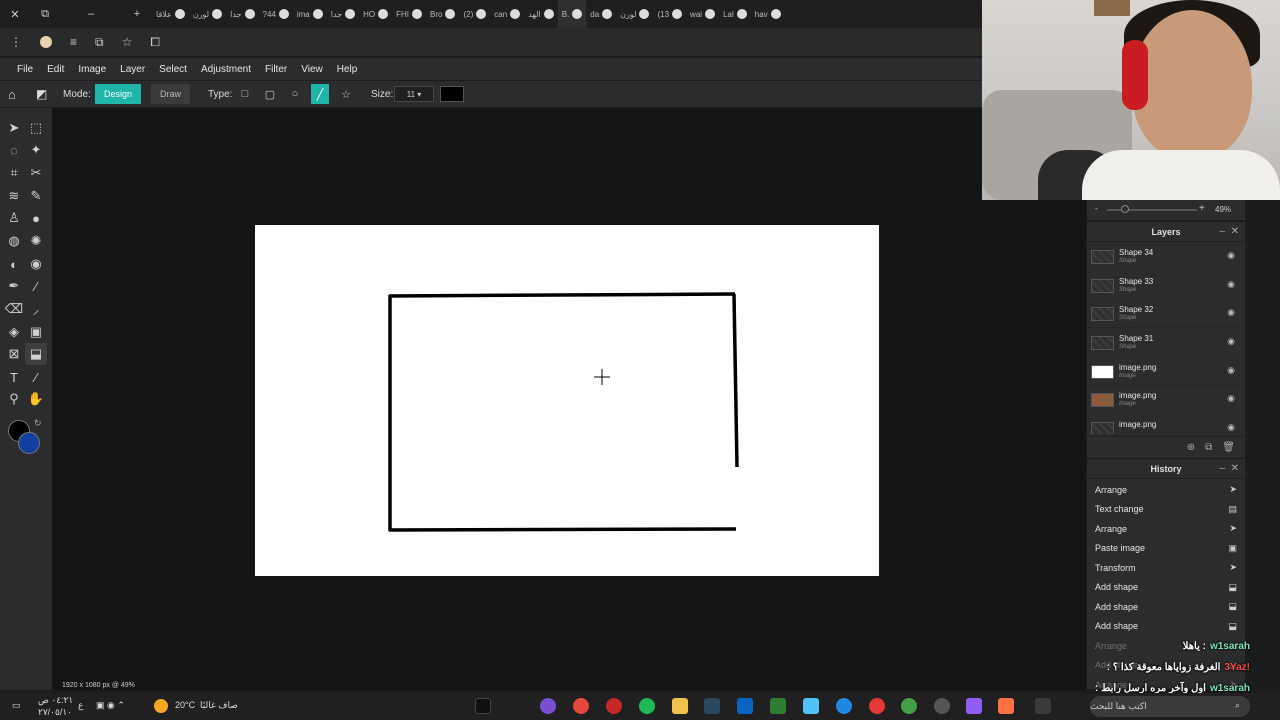 Image resolution: width=1280 pixels, height=720 pixels. I want to click on gradient-tool-icon: ▣, so click(36, 332).